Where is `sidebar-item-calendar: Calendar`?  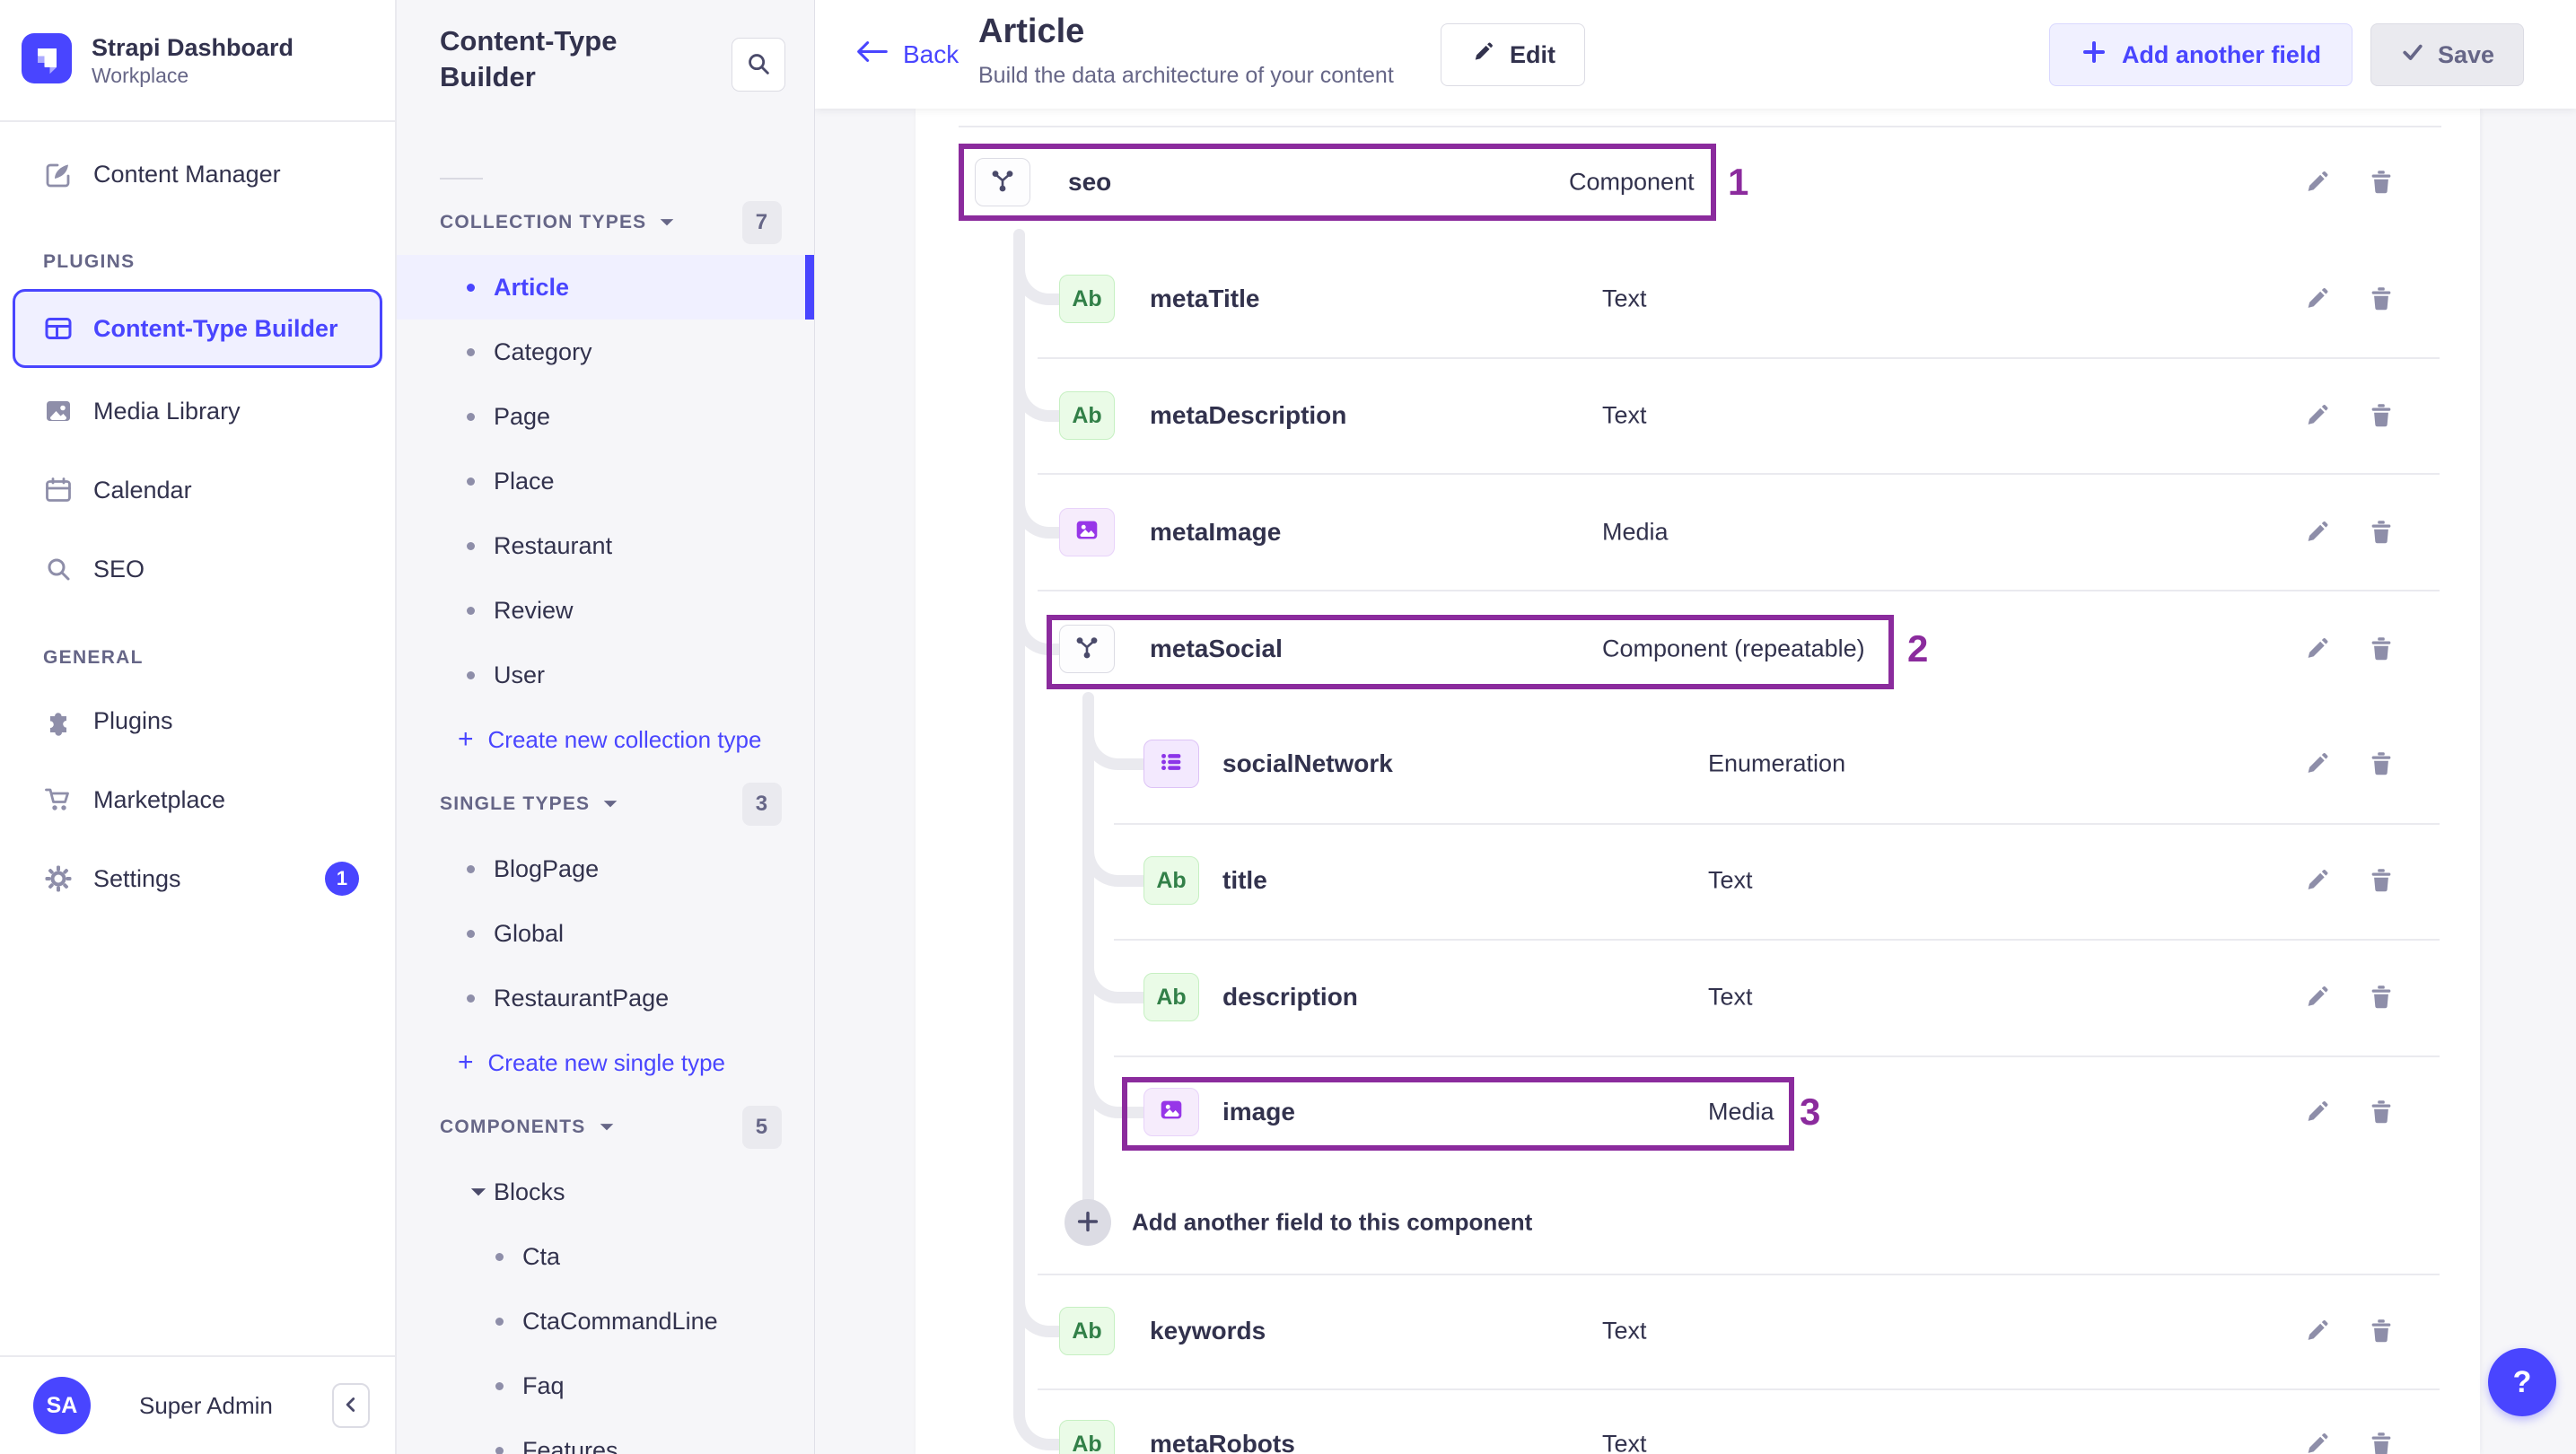 sidebar-item-calendar: Calendar is located at coordinates (197, 490).